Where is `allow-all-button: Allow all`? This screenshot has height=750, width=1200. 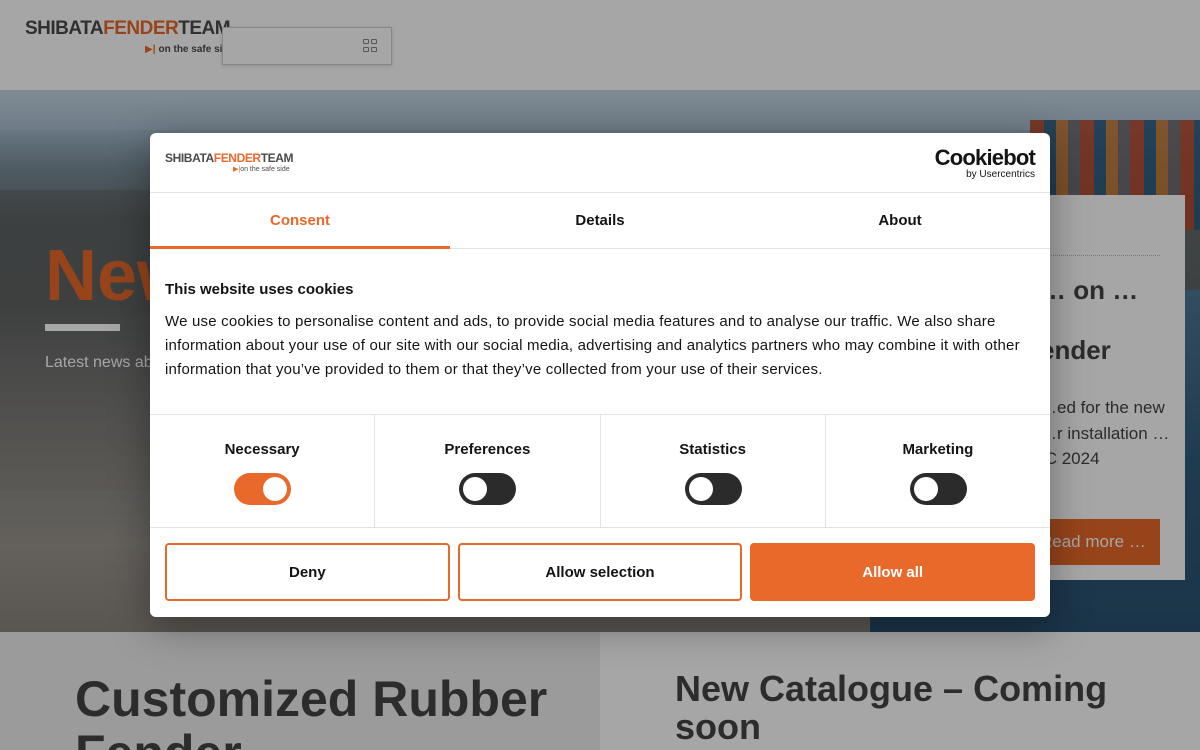 allow-all-button: Allow all is located at coordinates (893, 572).